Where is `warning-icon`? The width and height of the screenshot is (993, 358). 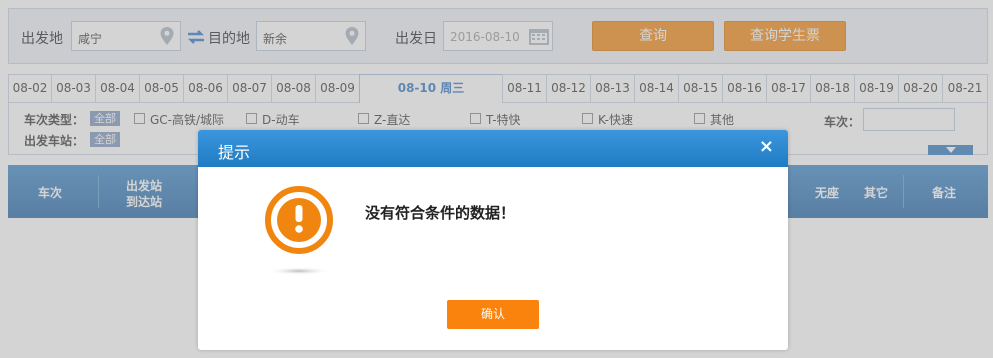
warning-icon is located at coordinates (299, 230).